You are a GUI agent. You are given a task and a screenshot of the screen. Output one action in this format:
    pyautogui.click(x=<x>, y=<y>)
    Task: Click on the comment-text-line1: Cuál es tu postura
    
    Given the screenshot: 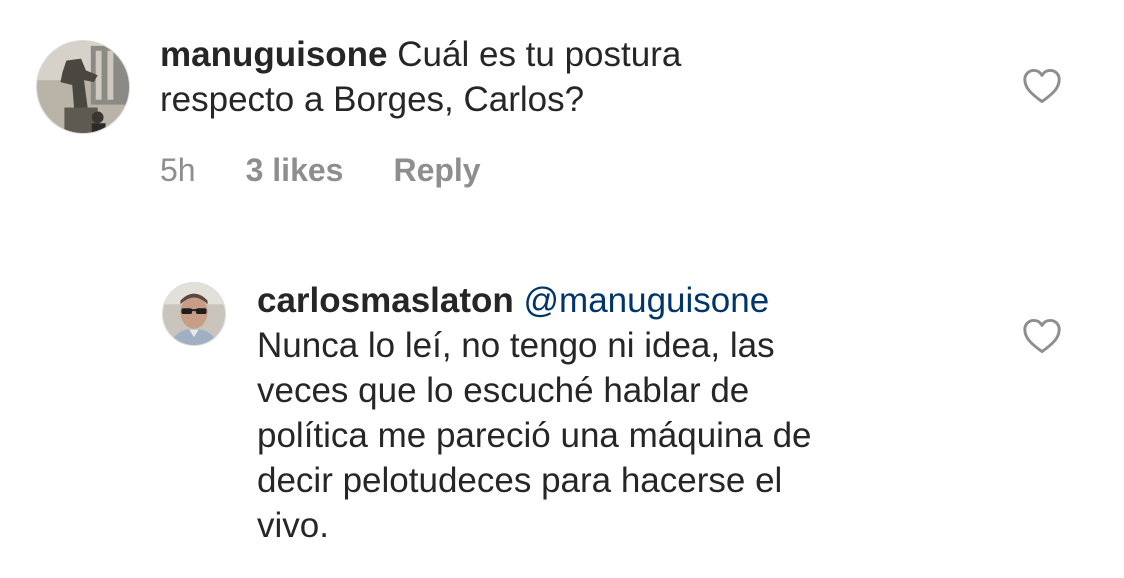 What is the action you would take?
    pyautogui.click(x=539, y=54)
    